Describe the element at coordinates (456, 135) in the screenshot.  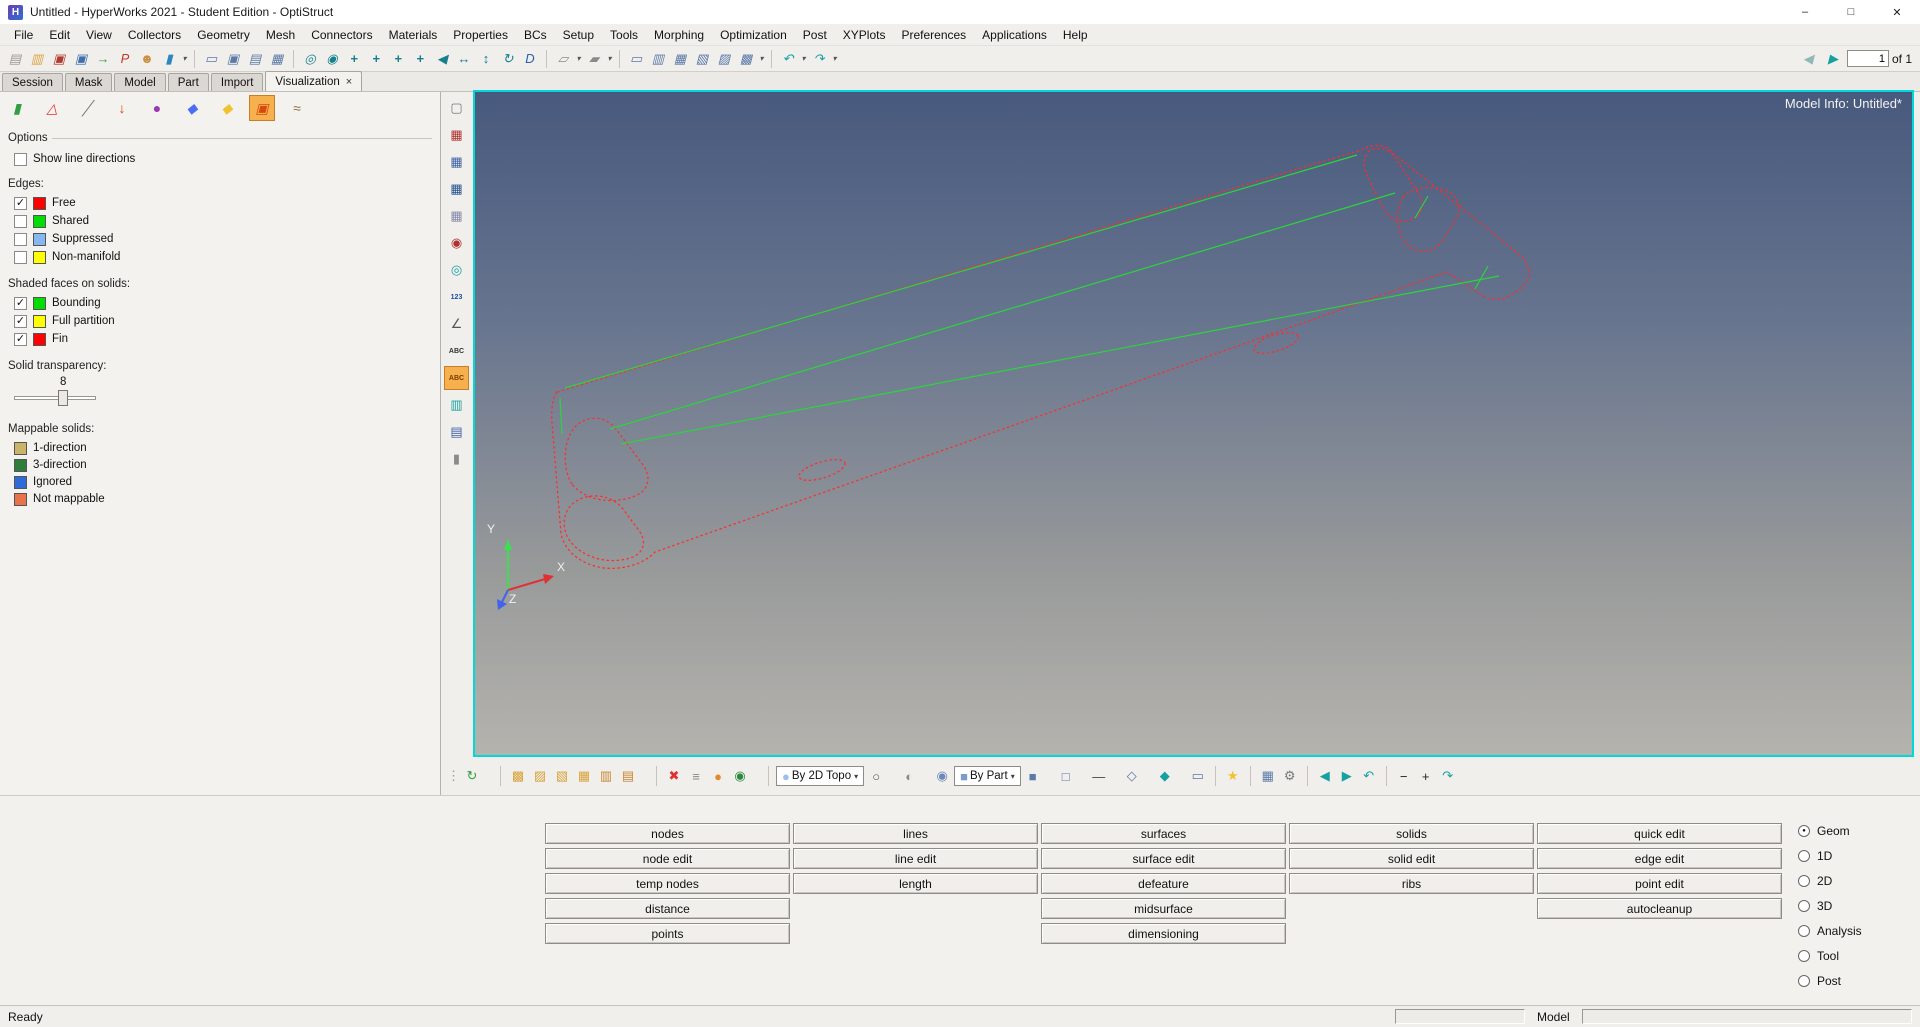
I see `mesh-display-red-icon: ▦` at that location.